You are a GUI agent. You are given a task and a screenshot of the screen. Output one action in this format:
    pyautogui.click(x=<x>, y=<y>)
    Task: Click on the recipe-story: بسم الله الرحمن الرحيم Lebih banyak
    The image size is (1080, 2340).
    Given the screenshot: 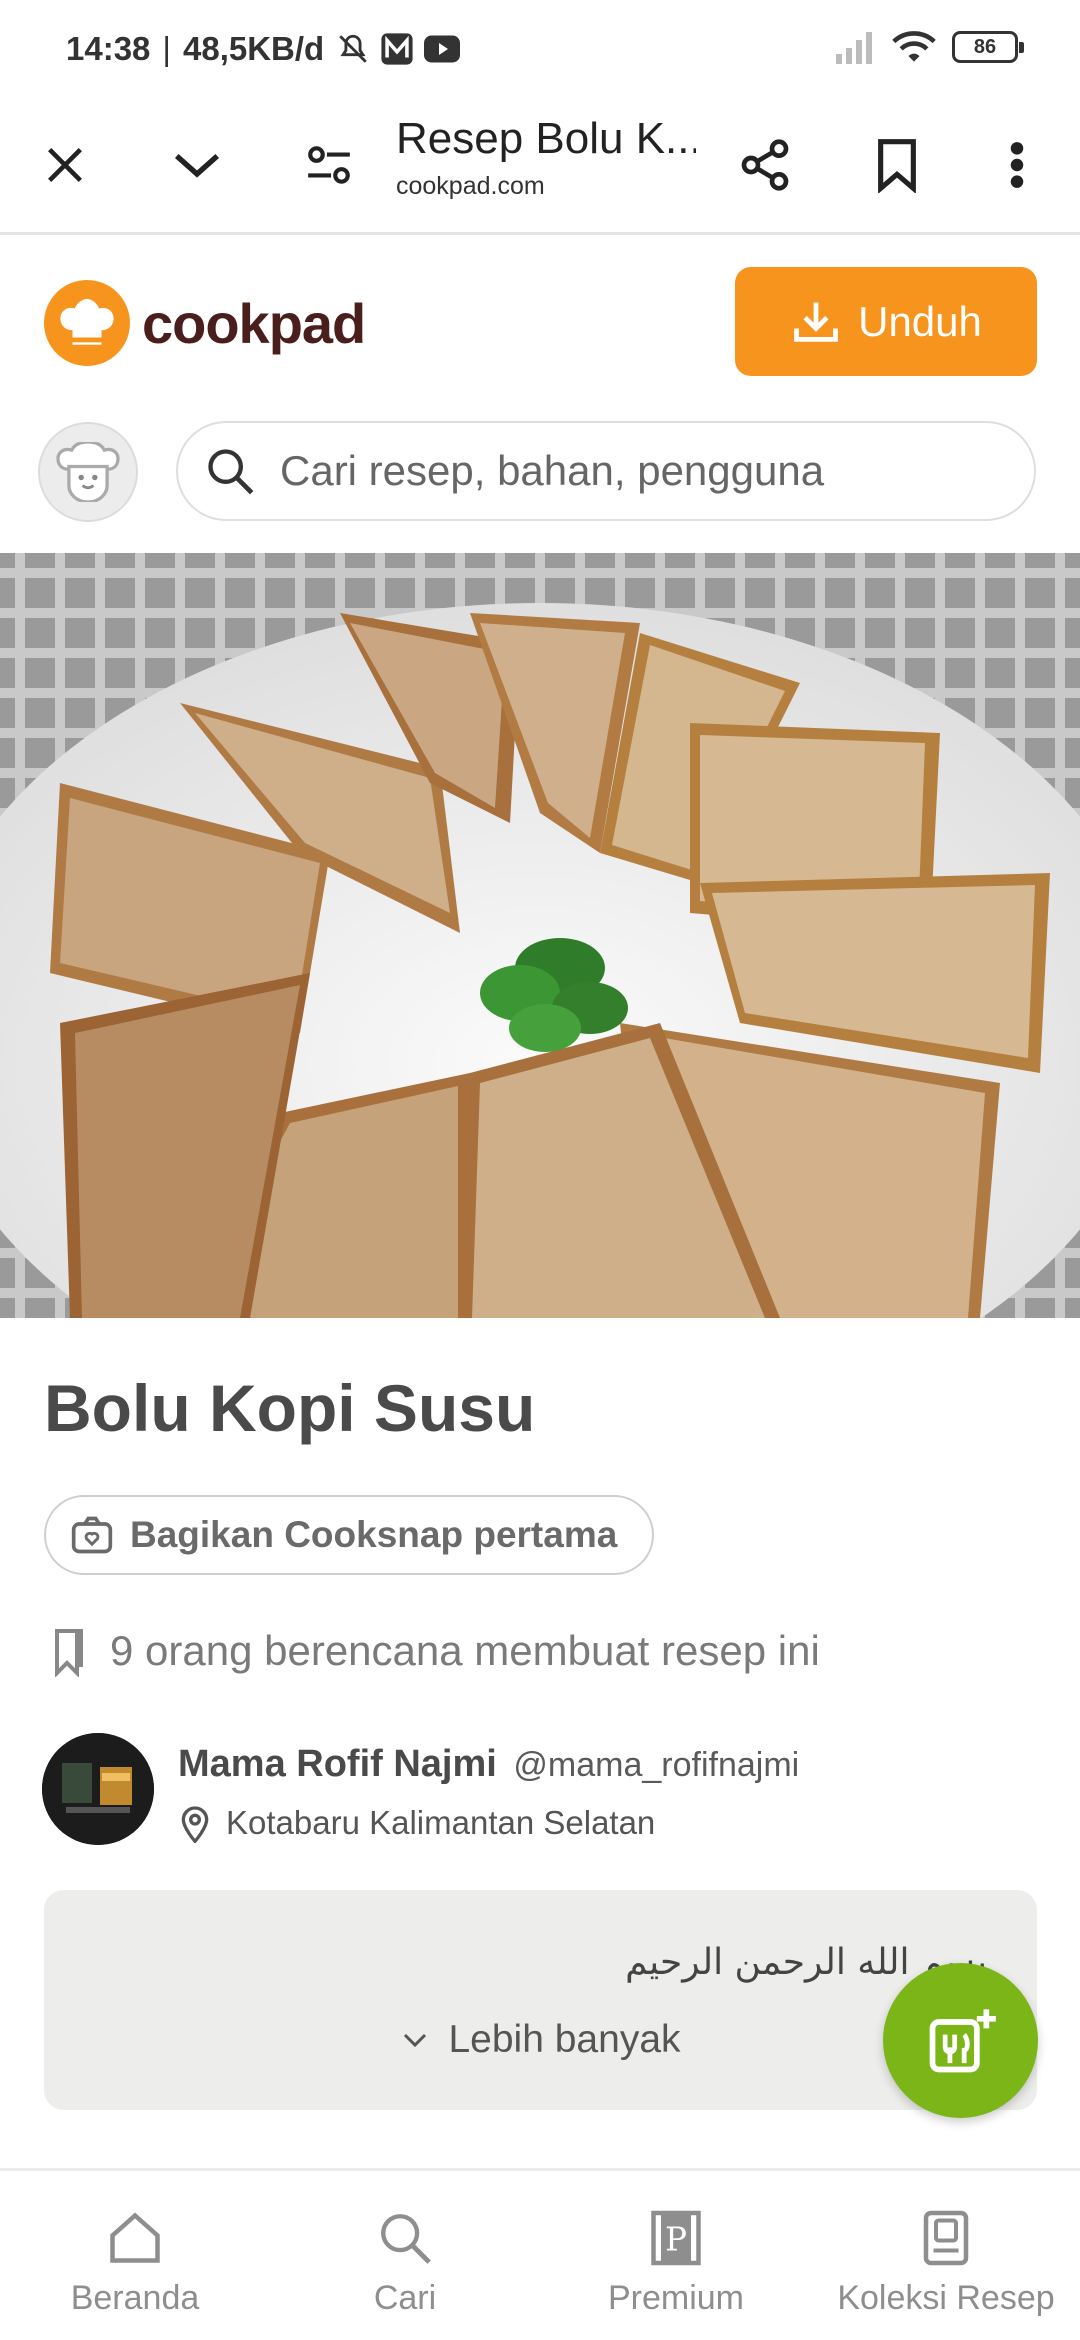 What is the action you would take?
    pyautogui.click(x=540, y=2000)
    